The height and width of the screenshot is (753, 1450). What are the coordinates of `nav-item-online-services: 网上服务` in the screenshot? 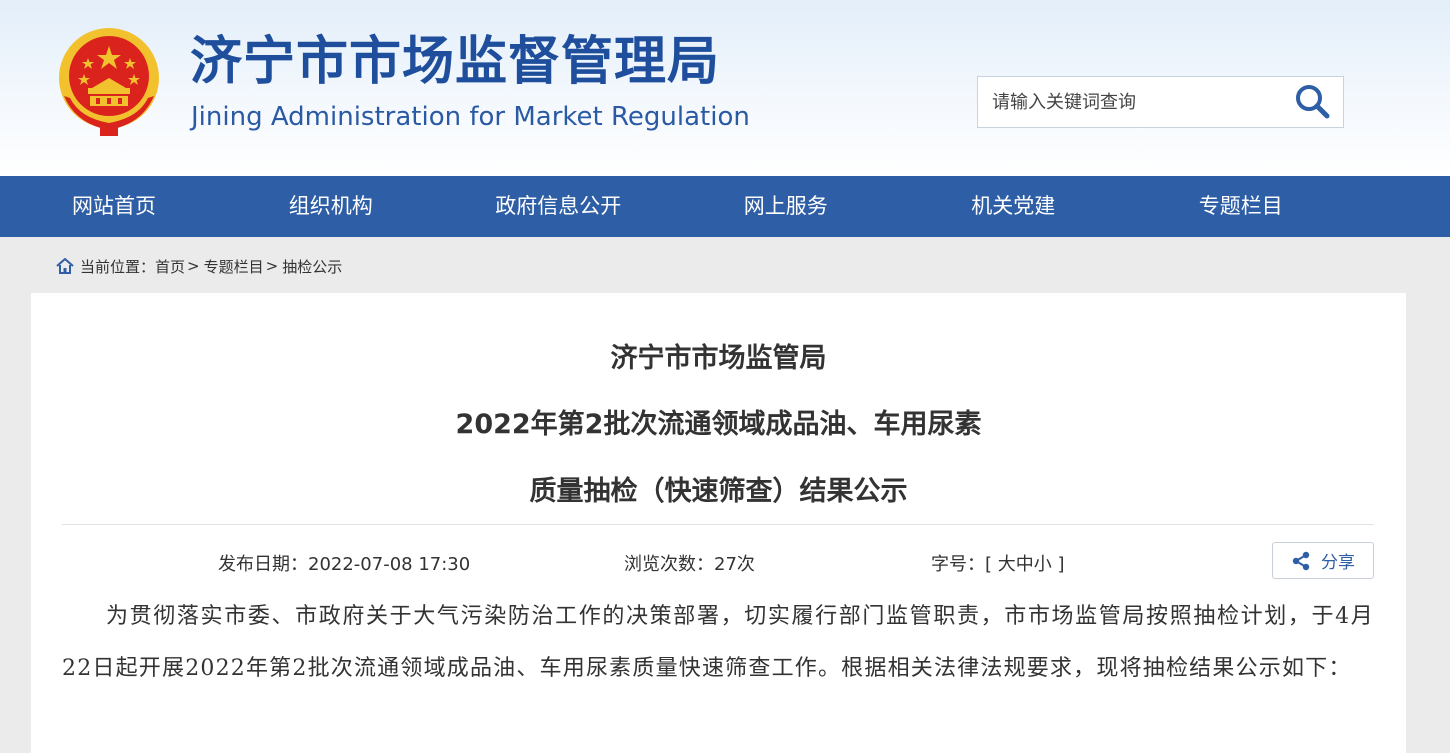 It's located at (786, 206).